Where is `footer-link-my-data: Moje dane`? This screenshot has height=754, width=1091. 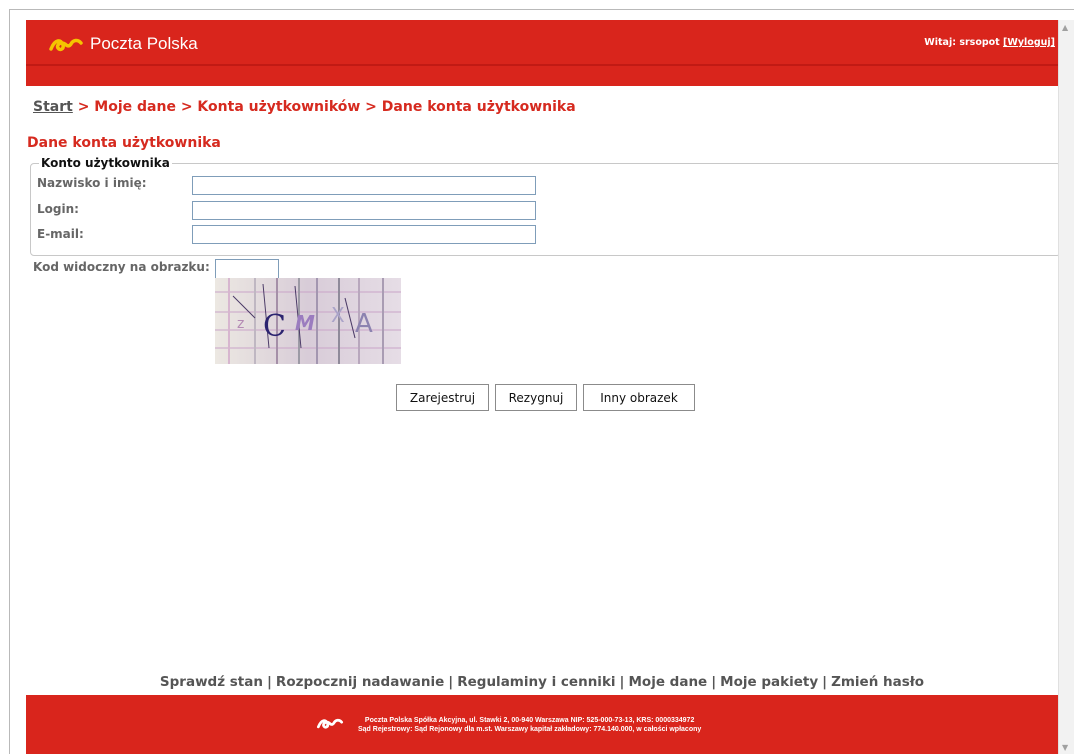
footer-link-my-data: Moje dane is located at coordinates (667, 682).